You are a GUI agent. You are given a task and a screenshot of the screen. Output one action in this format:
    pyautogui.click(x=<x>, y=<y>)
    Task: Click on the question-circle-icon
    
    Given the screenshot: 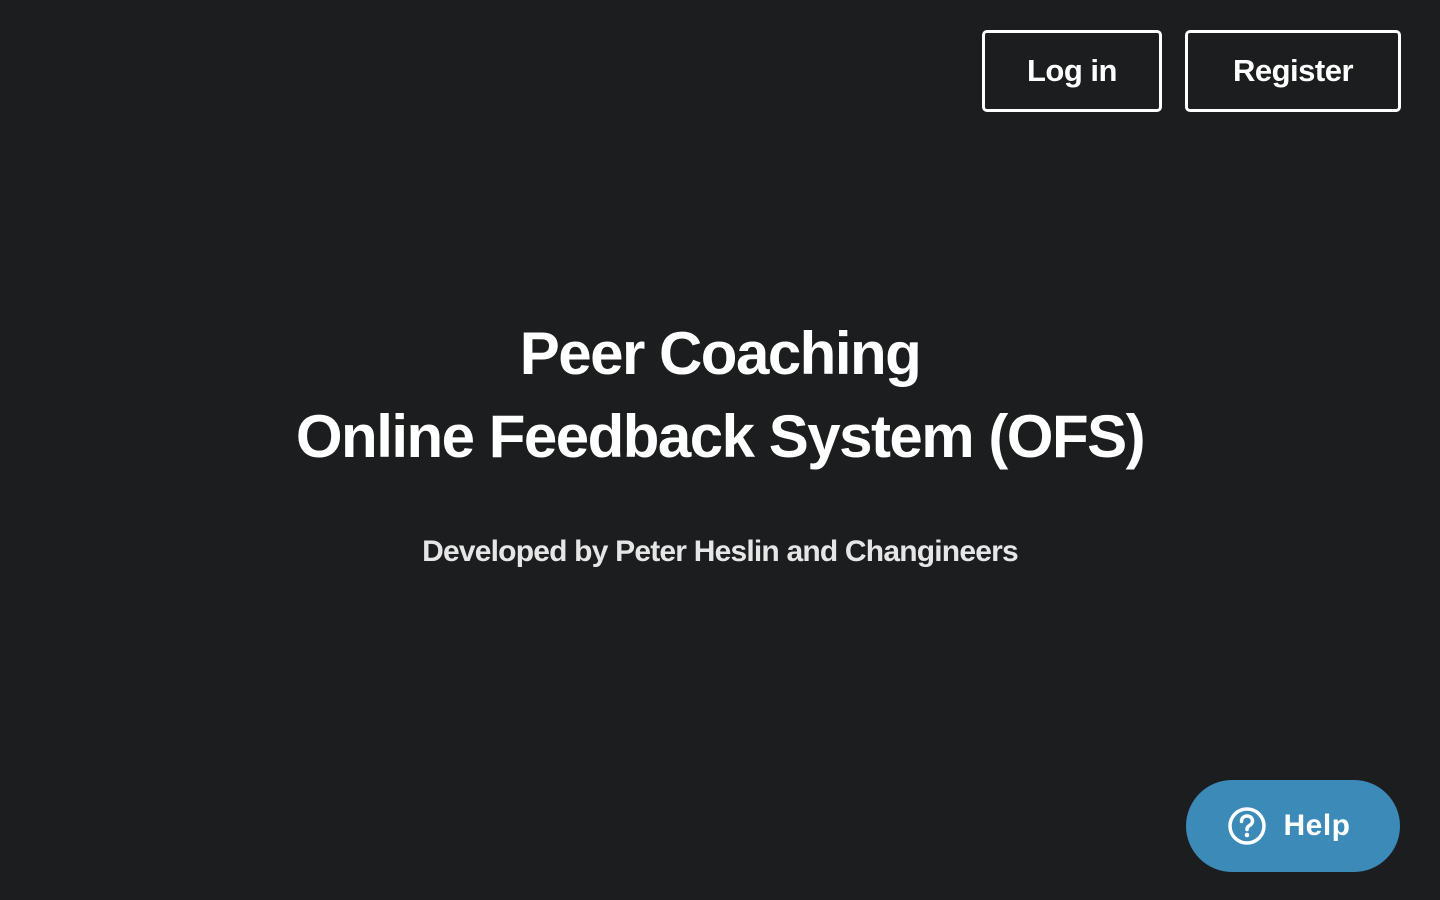 What is the action you would take?
    pyautogui.click(x=1247, y=826)
    